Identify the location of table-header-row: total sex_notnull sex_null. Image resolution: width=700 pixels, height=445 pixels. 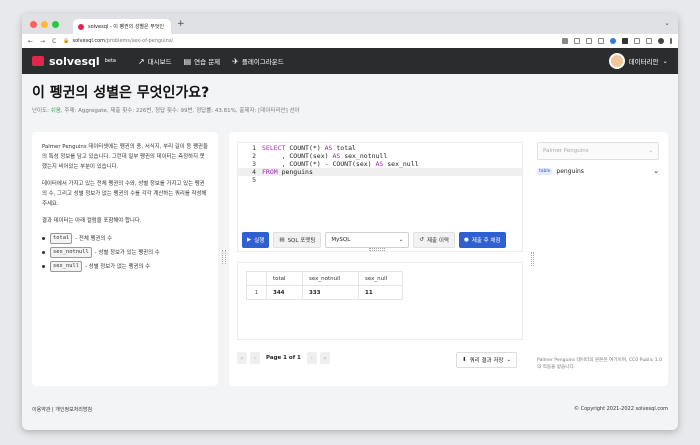
(324, 278).